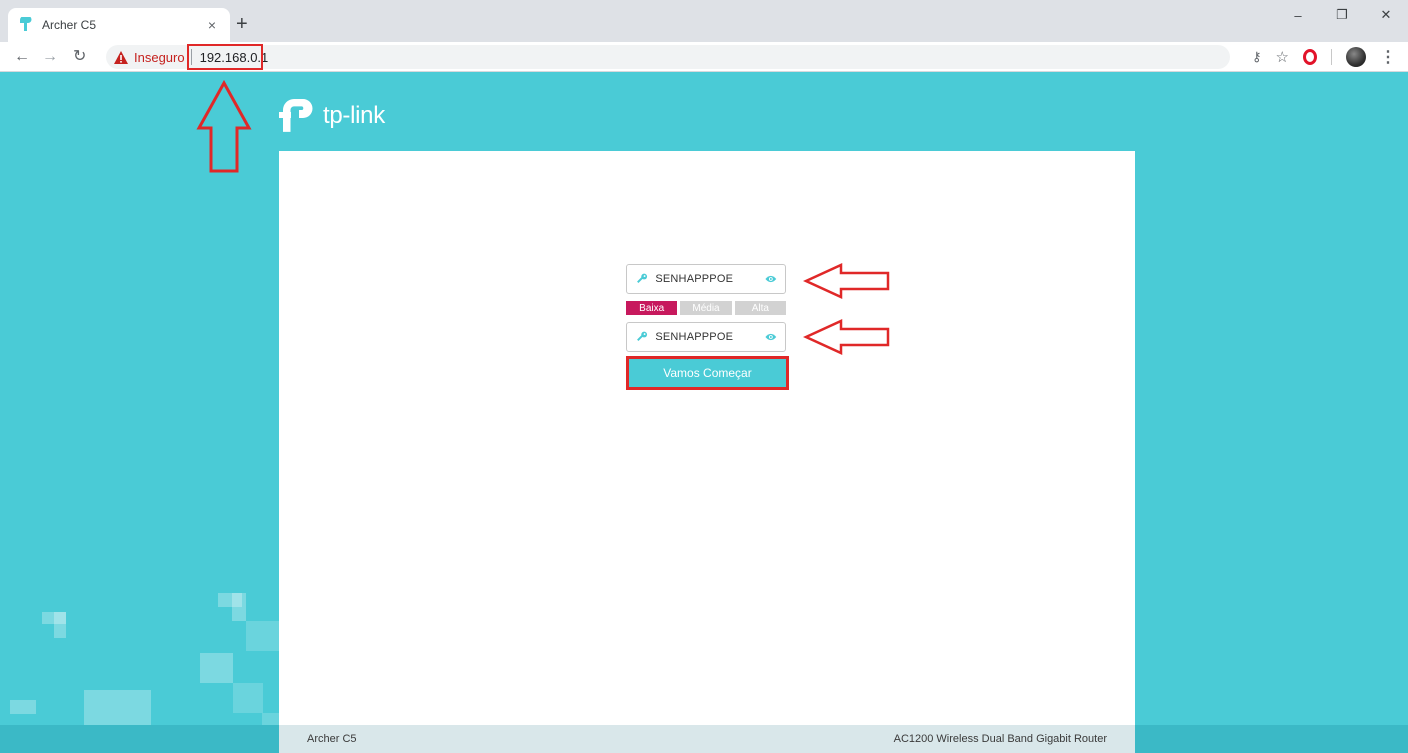 The height and width of the screenshot is (753, 1408). What do you see at coordinates (225, 57) in the screenshot?
I see `url-highlight-box` at bounding box center [225, 57].